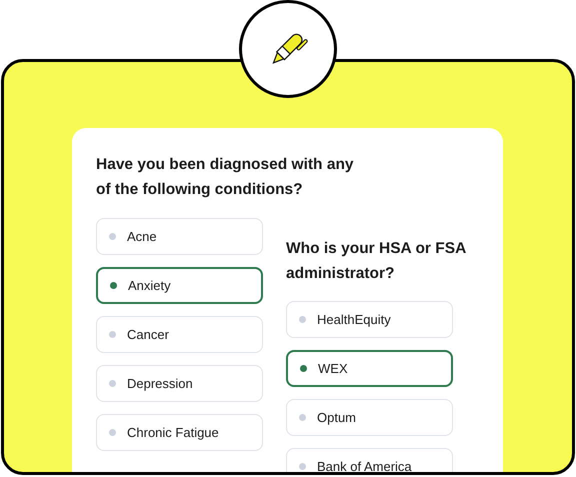 This screenshot has height=477, width=576. What do you see at coordinates (179, 236) in the screenshot?
I see `answer-option: Acne` at bounding box center [179, 236].